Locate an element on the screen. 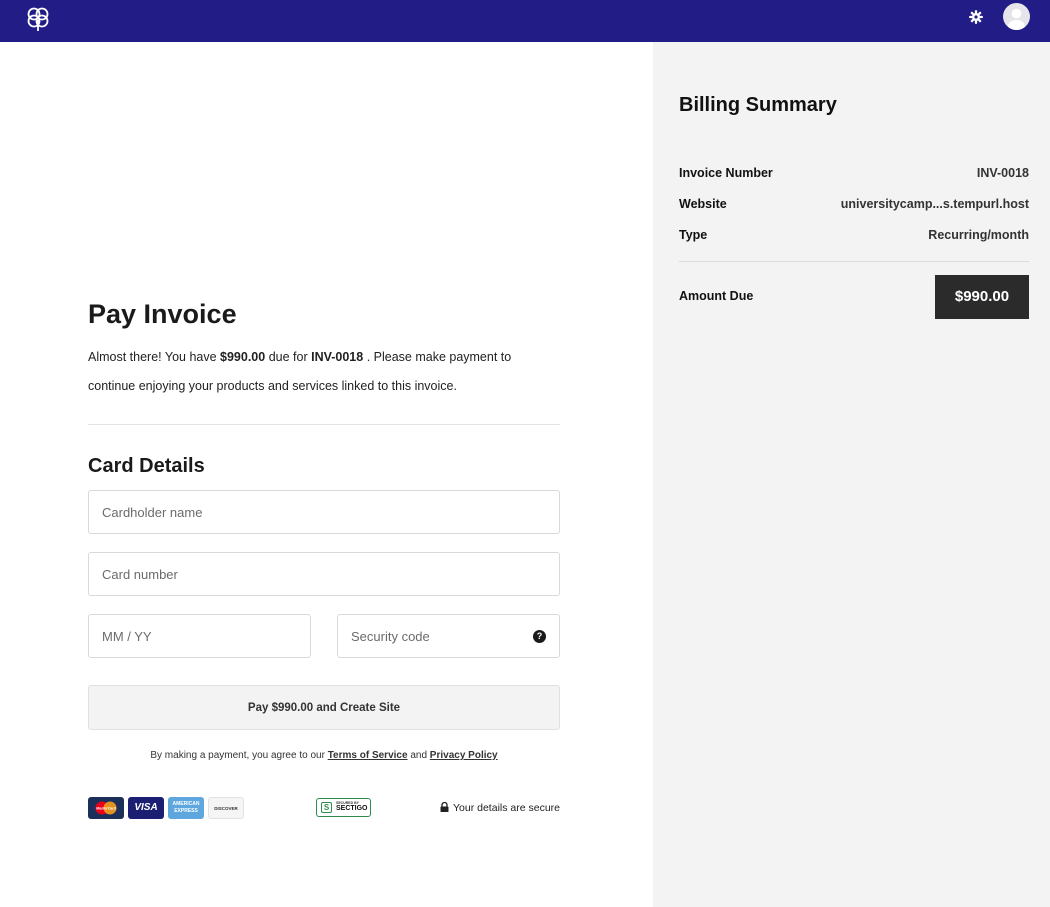 This screenshot has width=1050, height=907. mastercard-logo-text: MasterCard is located at coordinates (106, 809).